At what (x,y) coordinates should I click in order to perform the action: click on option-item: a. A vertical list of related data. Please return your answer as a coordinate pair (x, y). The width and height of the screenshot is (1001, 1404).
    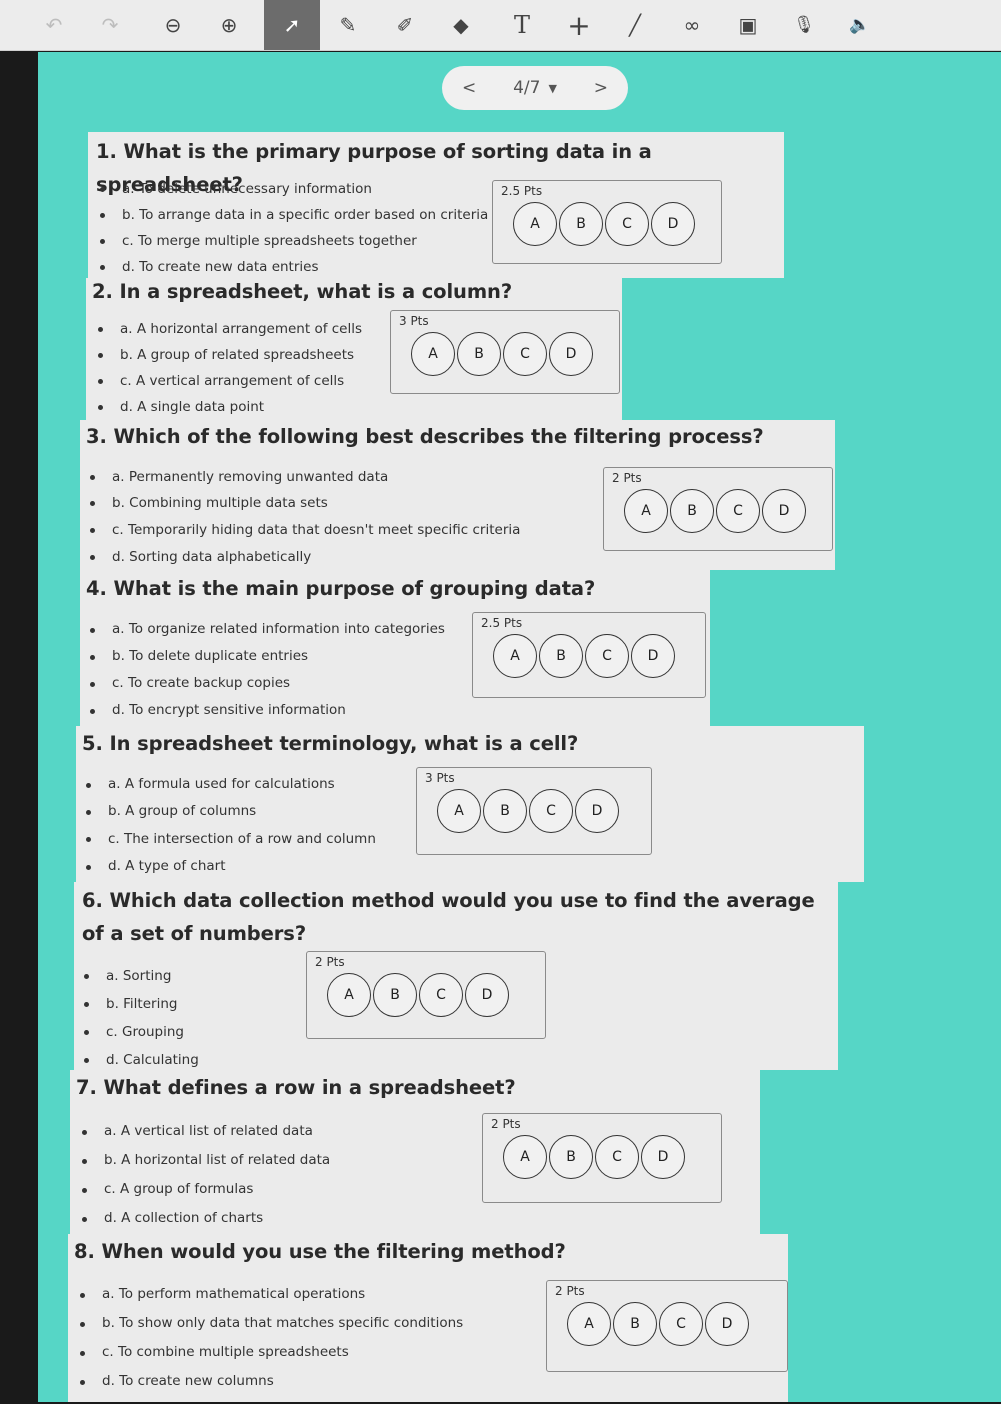
    Looking at the image, I should click on (204, 1131).